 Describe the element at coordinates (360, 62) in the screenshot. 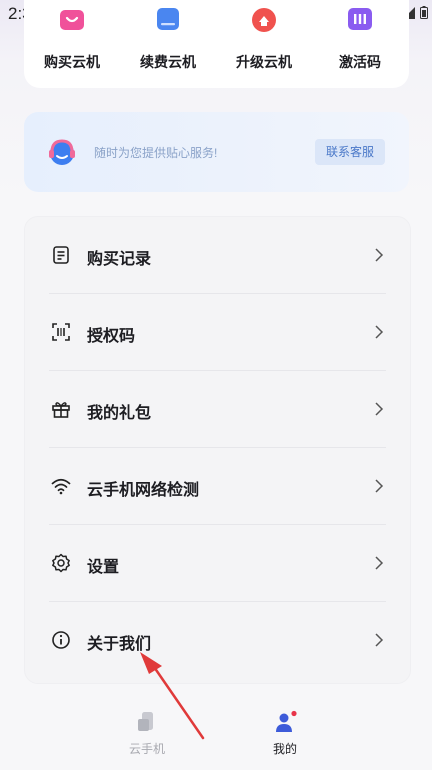

I see `quick-action-label: 激活码` at that location.